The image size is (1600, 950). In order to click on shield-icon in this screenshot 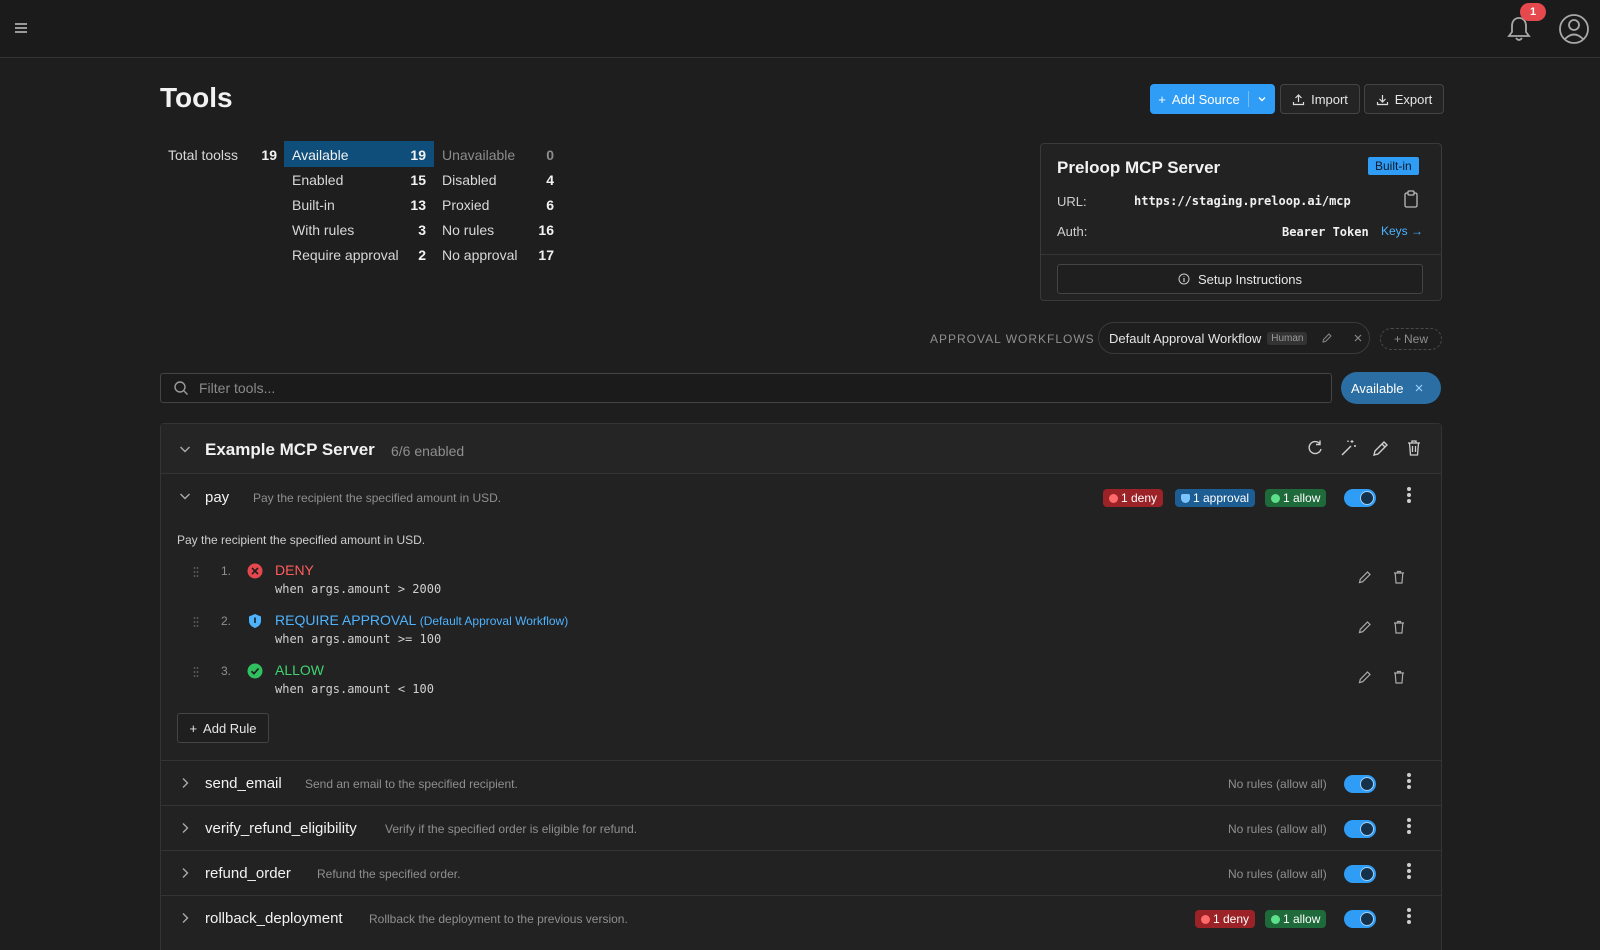, I will do `click(1185, 498)`.